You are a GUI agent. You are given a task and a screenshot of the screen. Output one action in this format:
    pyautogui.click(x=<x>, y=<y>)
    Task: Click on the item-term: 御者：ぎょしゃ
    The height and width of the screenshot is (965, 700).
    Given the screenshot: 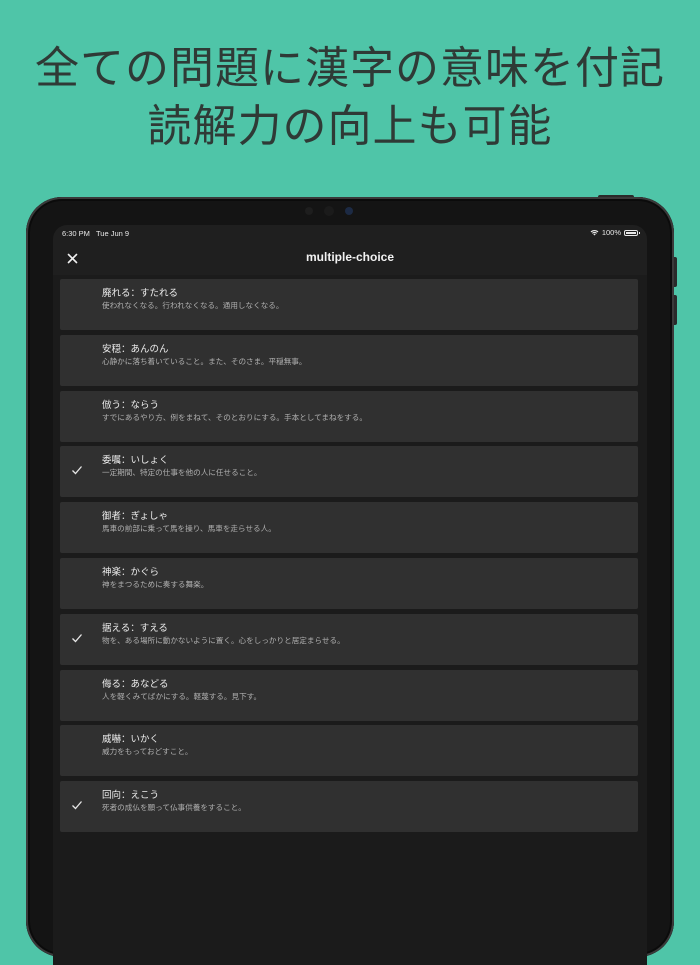 What is the action you would take?
    pyautogui.click(x=135, y=517)
    